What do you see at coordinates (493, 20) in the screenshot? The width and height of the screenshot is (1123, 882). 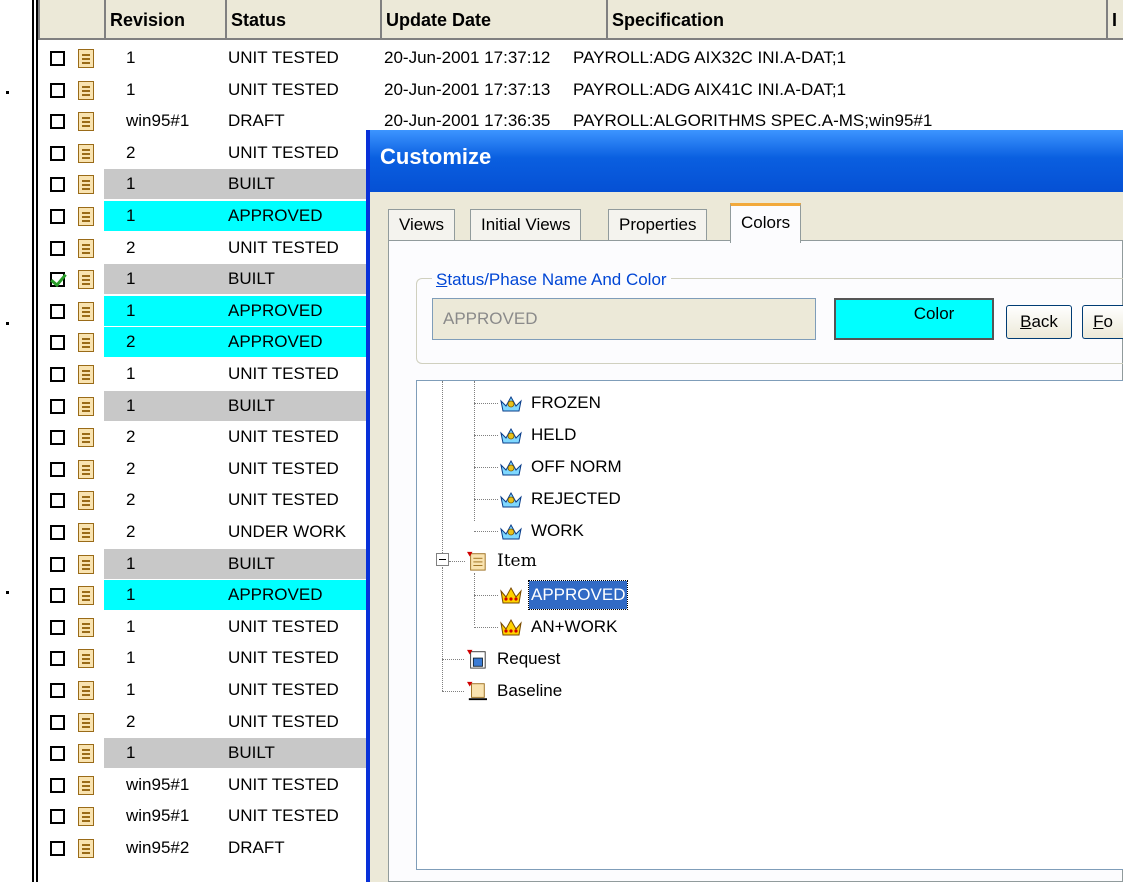 I see `header-update-date: Update Date` at bounding box center [493, 20].